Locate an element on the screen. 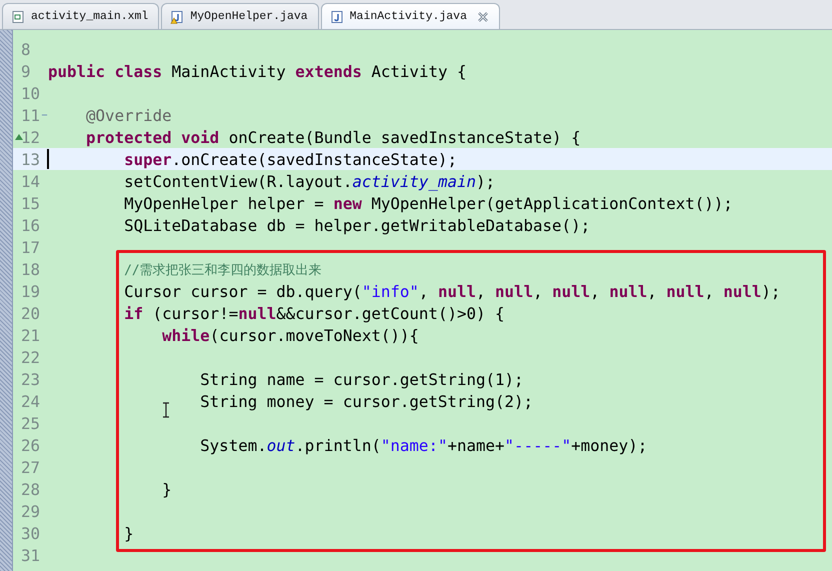  code-line: Cursor cursor = db.query("info", null, null, null, null, null, null); is located at coordinates (452, 291).